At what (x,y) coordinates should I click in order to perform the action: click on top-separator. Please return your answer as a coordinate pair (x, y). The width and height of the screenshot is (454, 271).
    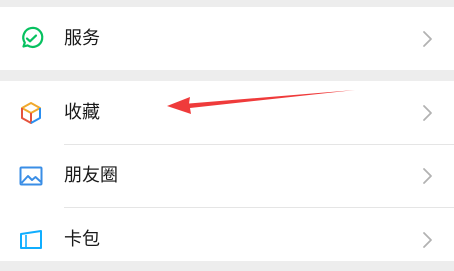
    Looking at the image, I should click on (227, 3).